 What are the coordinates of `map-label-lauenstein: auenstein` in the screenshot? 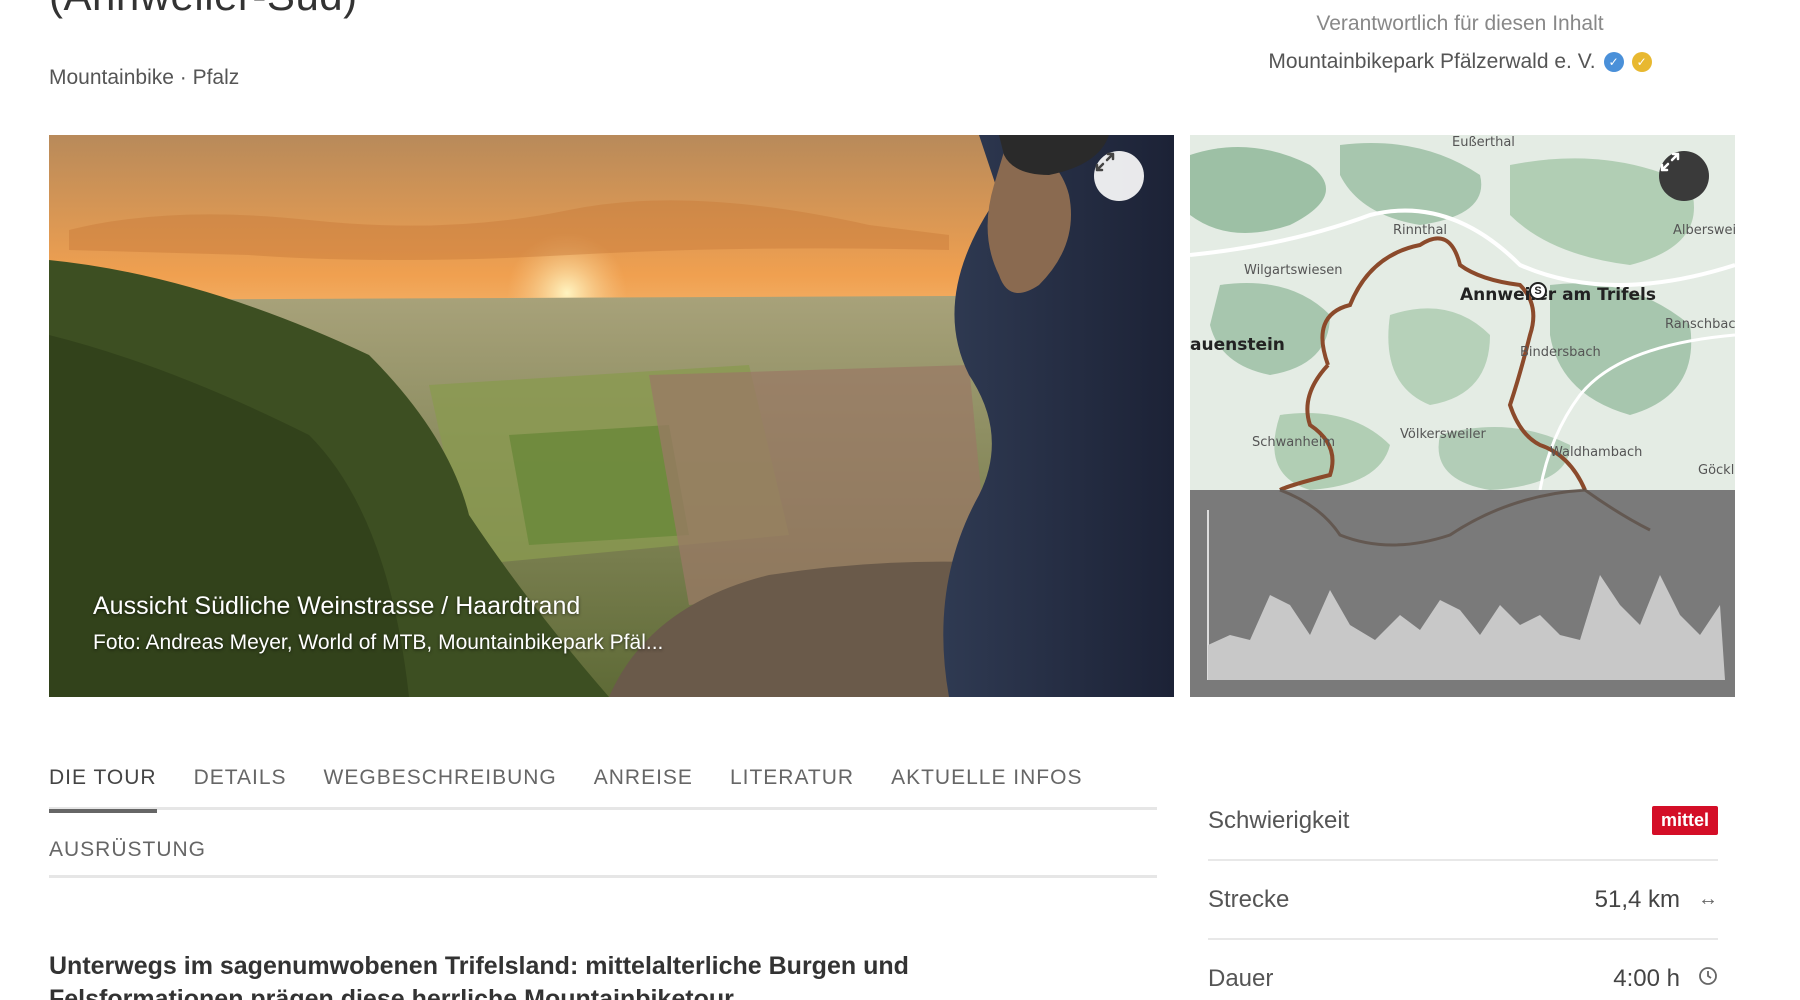 It's located at (1237, 345).